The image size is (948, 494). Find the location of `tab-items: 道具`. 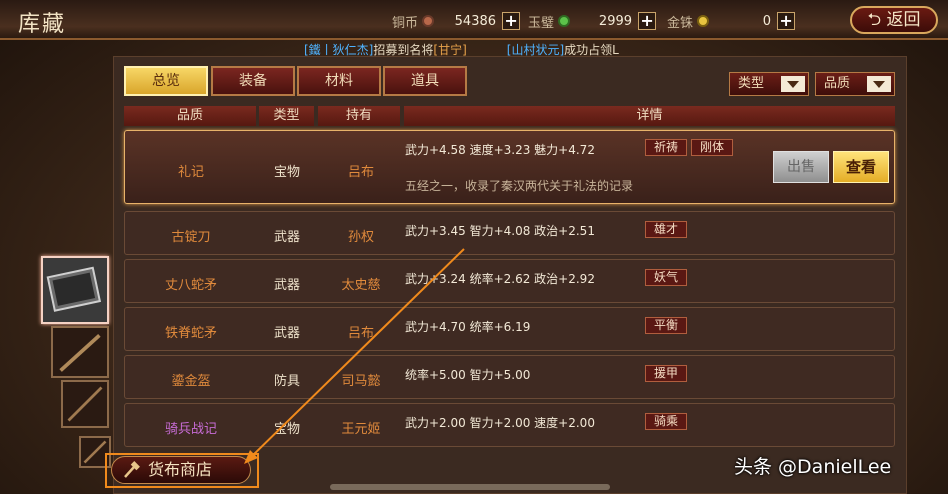

tab-items: 道具 is located at coordinates (425, 81).